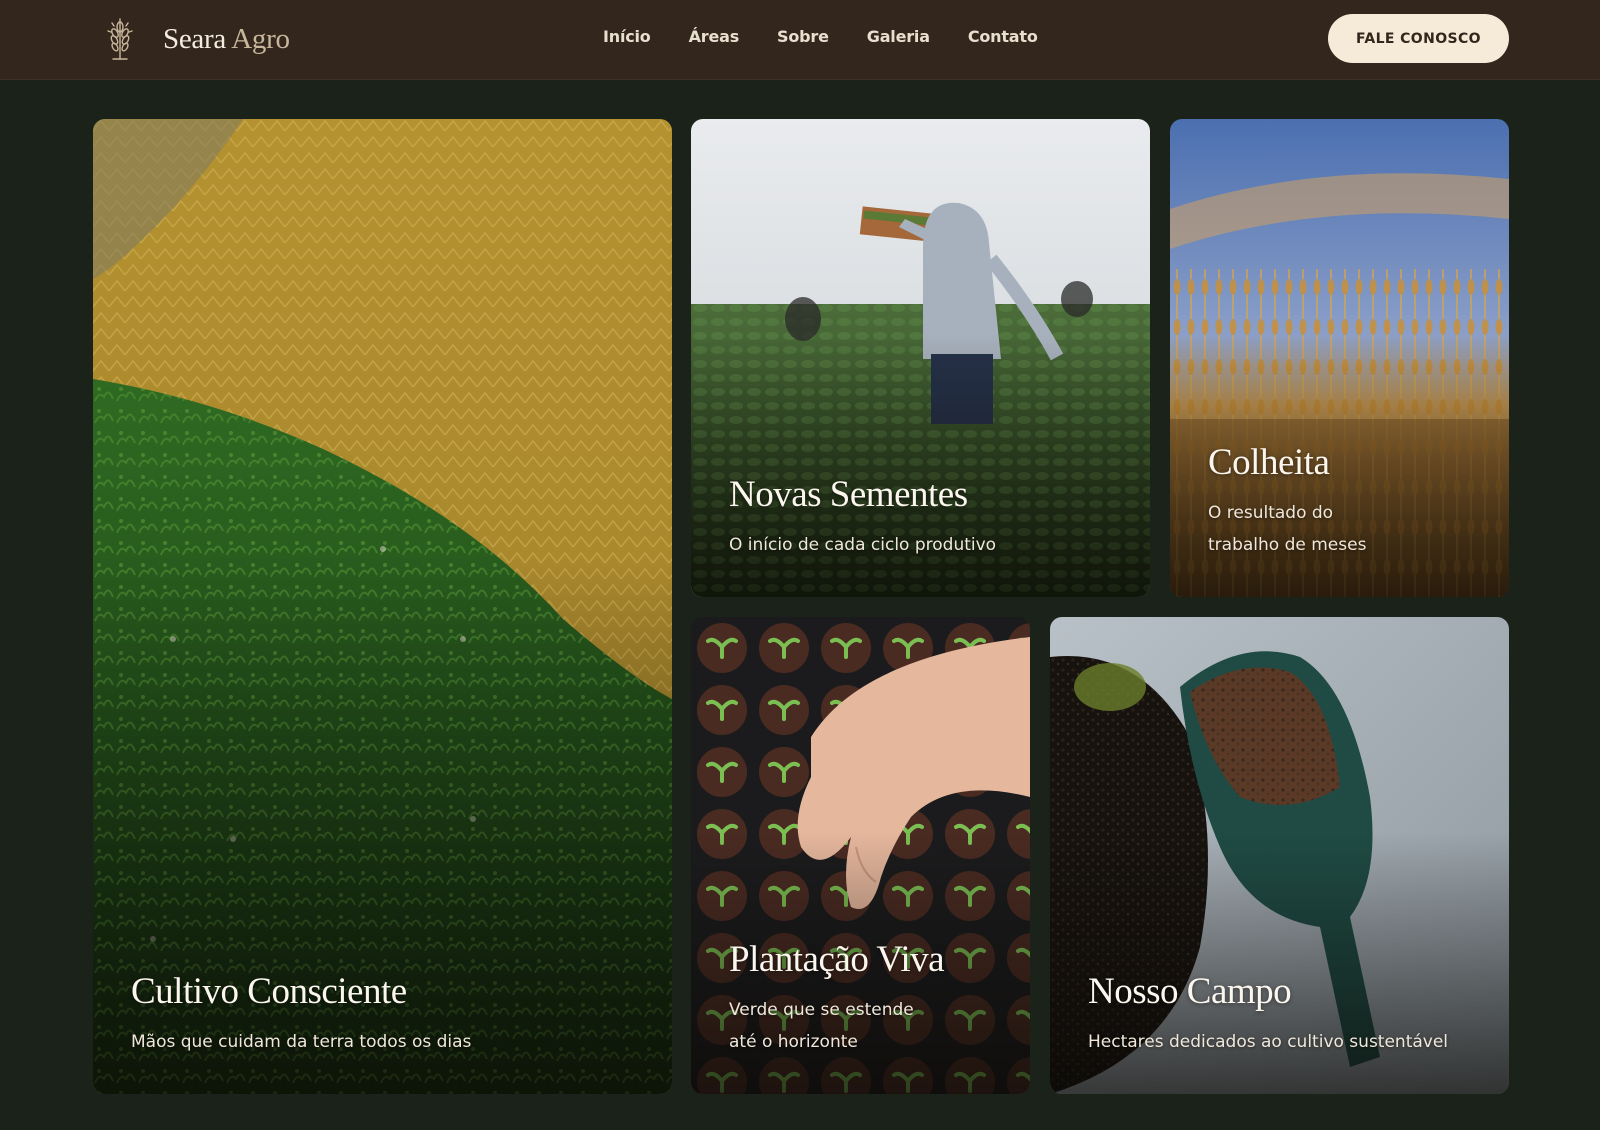  I want to click on brand-main: Seara, so click(194, 38).